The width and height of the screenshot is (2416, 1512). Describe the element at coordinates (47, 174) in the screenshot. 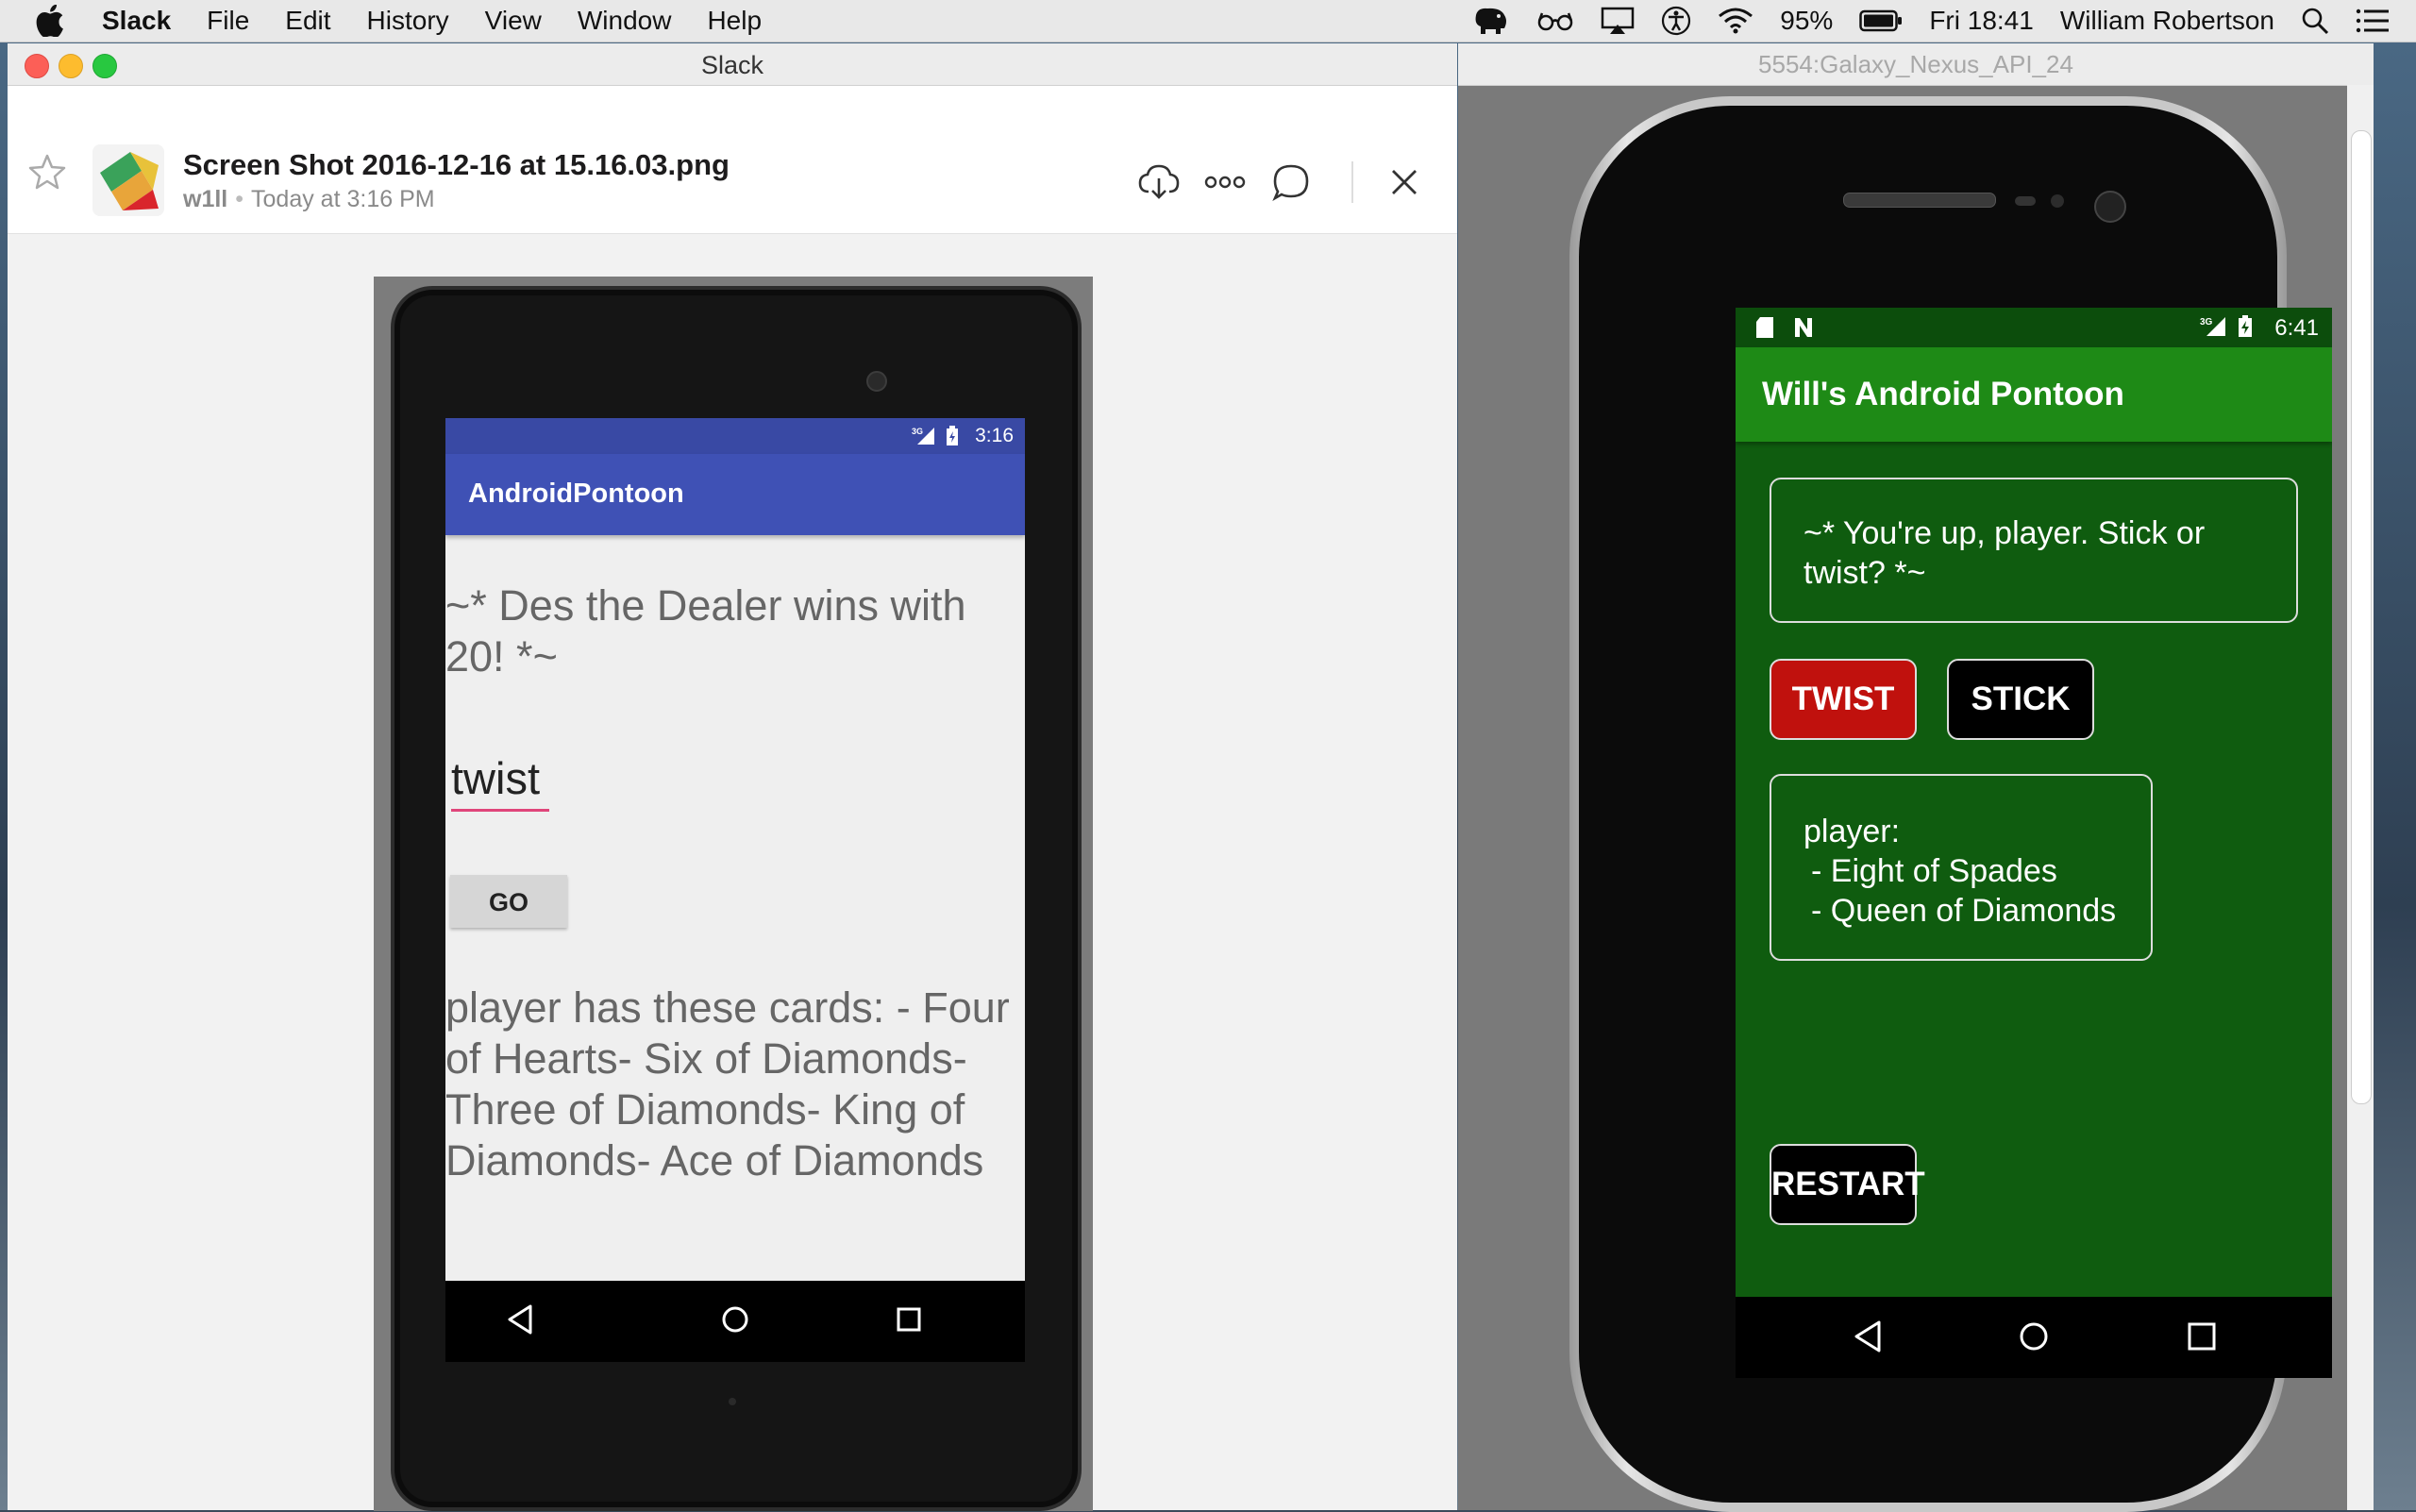

I see `star-icon` at that location.